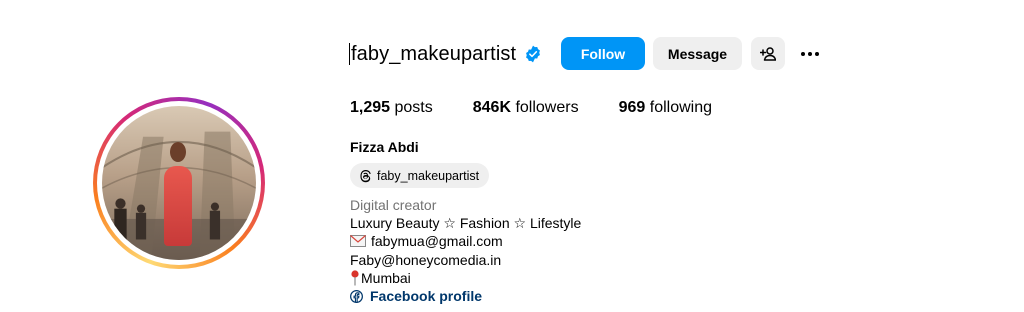 The image size is (1024, 312). Describe the element at coordinates (365, 175) in the screenshot. I see `threads-icon` at that location.